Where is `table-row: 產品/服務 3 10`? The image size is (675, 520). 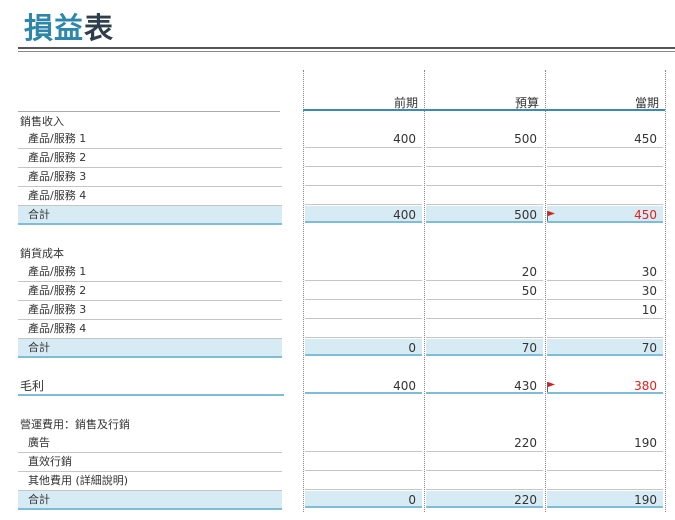
table-row: 產品/服務 3 10 is located at coordinates (337, 310).